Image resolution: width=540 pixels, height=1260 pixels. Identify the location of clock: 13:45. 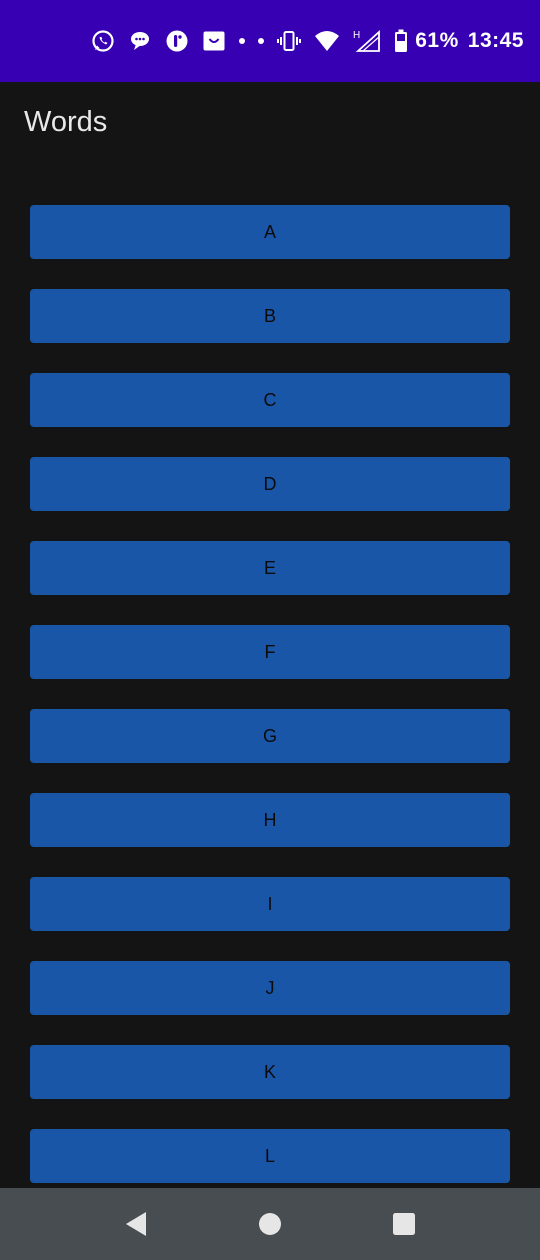
(495, 40).